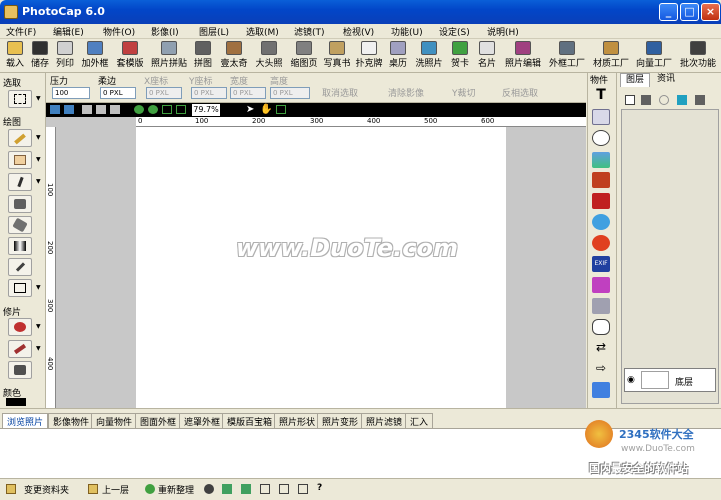 The width and height of the screenshot is (721, 500). Describe the element at coordinates (429, 56) in the screenshot. I see `print-photo-button: 洗照片` at that location.